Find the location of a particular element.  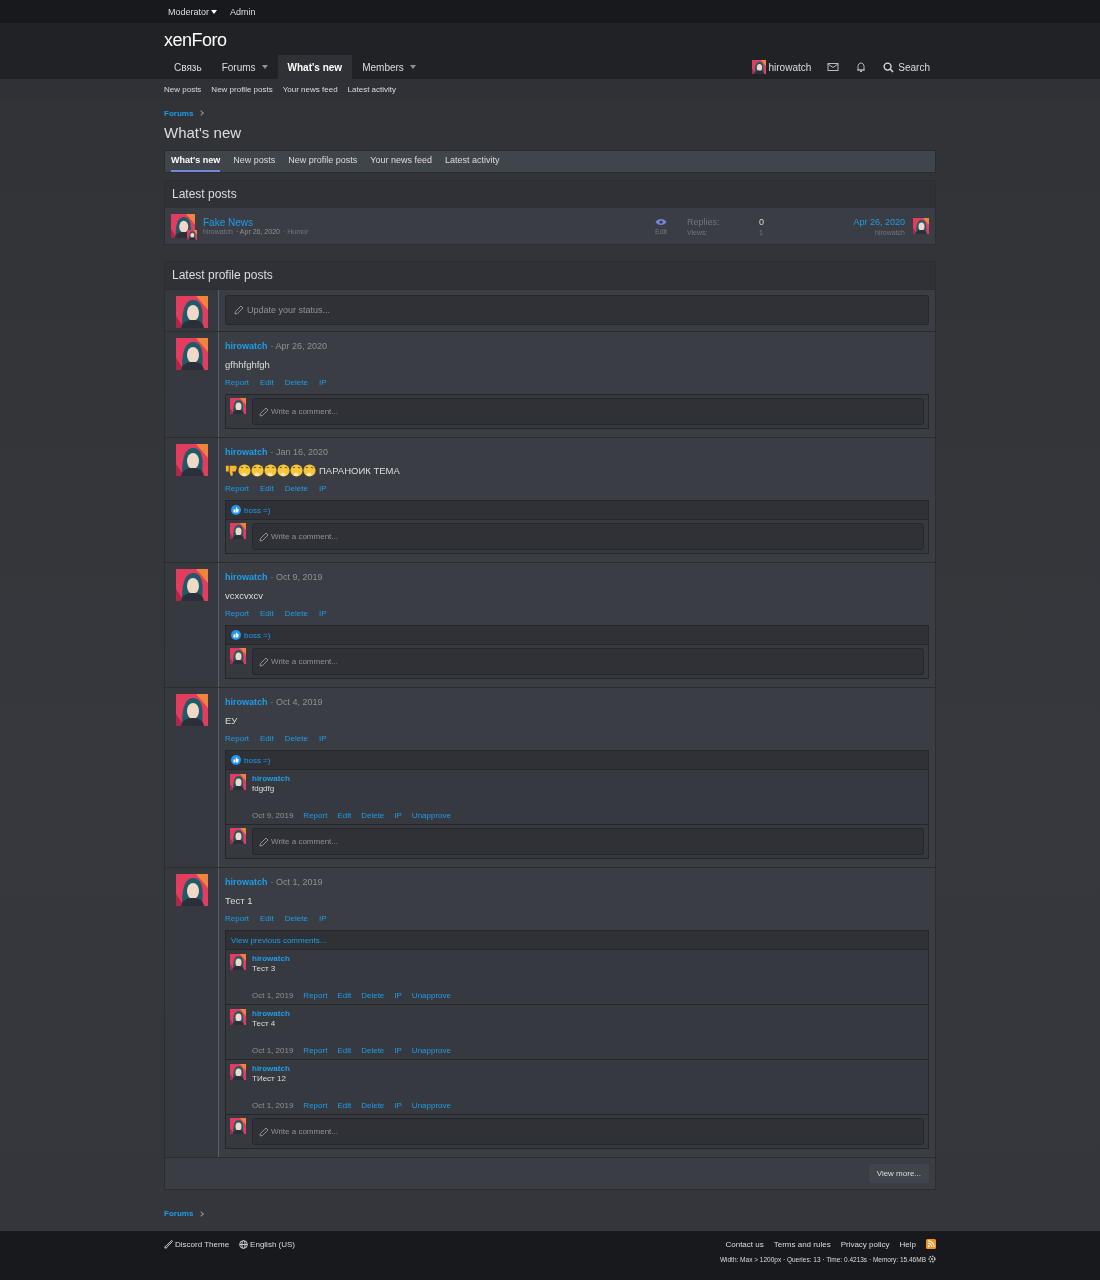

mail-icon is located at coordinates (833, 67).